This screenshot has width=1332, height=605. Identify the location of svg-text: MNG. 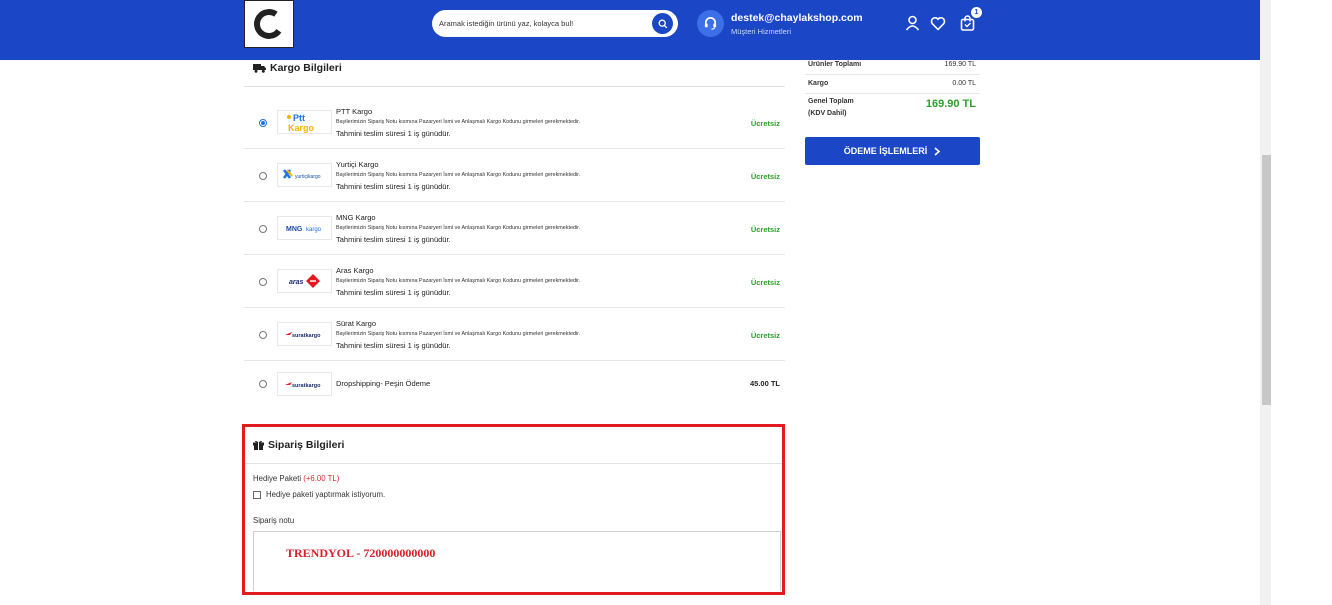
(294, 229).